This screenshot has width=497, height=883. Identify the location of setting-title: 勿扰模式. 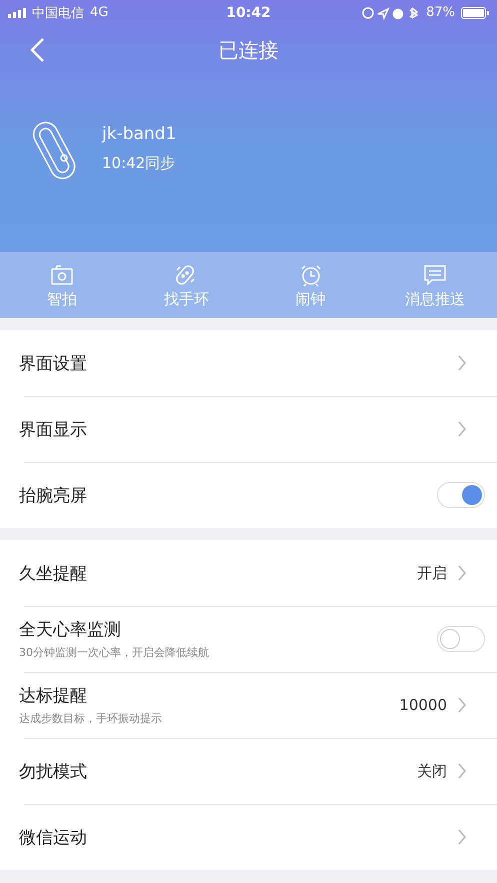
(53, 771).